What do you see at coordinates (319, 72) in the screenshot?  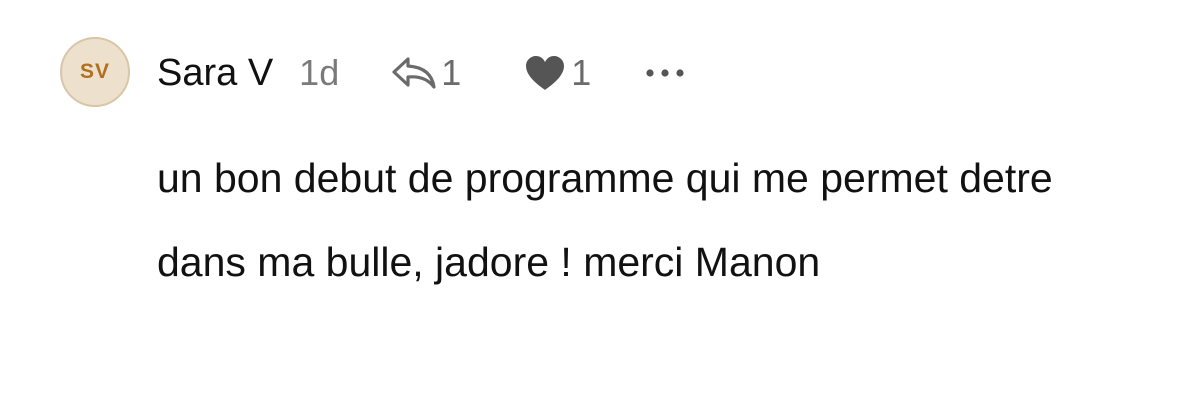 I see `timestamp: 1d` at bounding box center [319, 72].